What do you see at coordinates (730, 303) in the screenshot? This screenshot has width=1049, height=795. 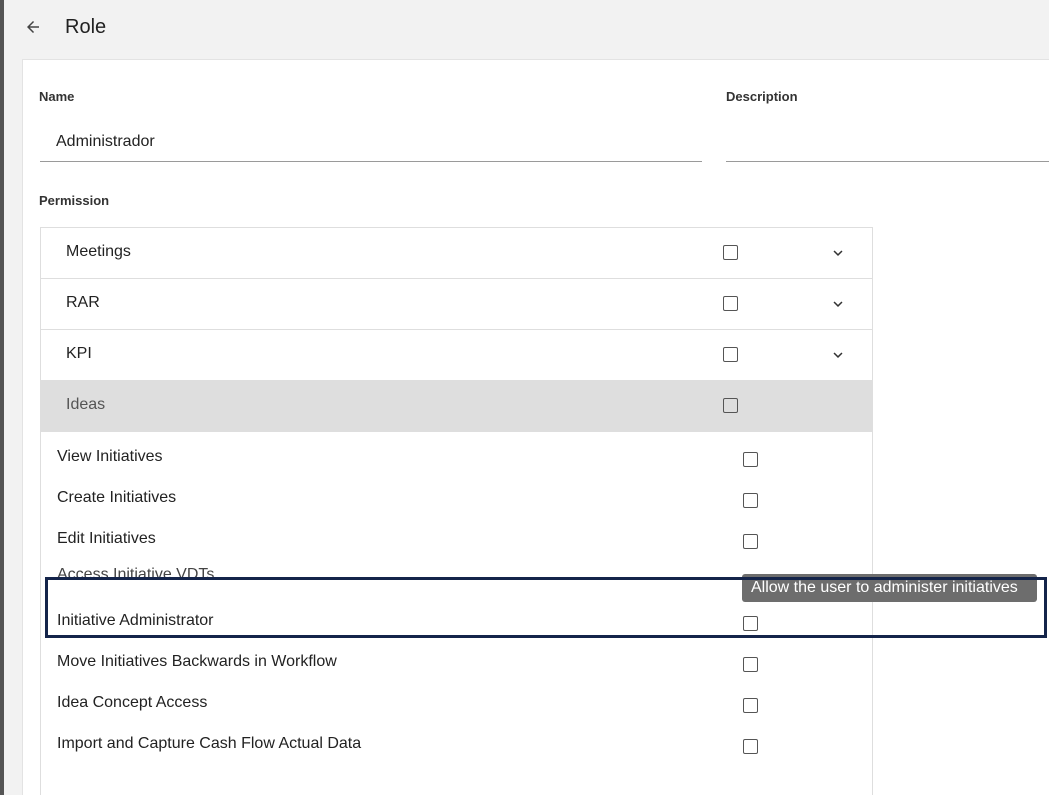 I see `rar-checkbox` at bounding box center [730, 303].